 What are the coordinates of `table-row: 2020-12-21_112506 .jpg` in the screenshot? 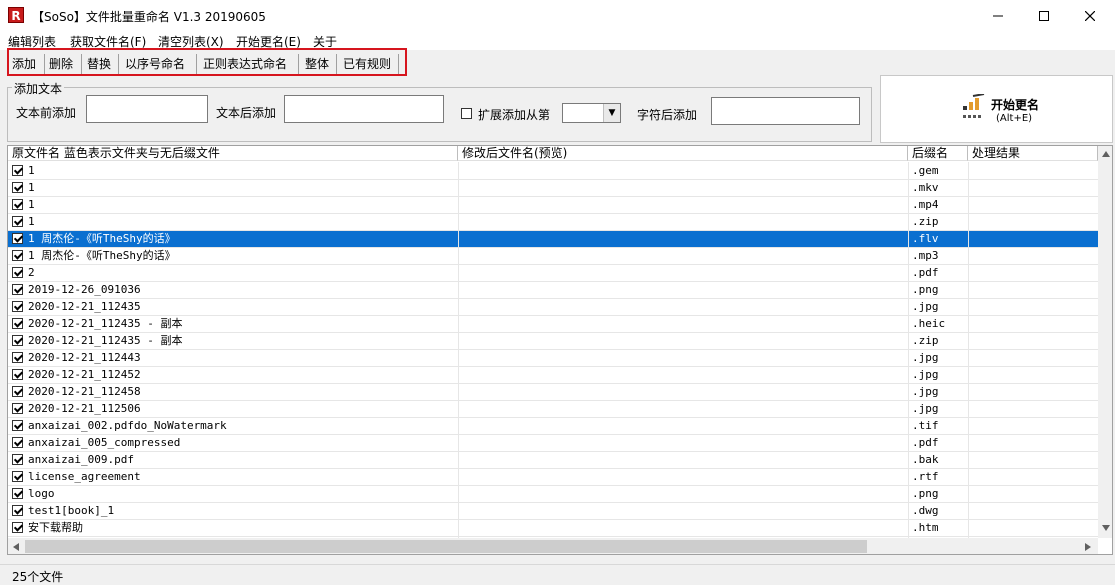 It's located at (553, 409).